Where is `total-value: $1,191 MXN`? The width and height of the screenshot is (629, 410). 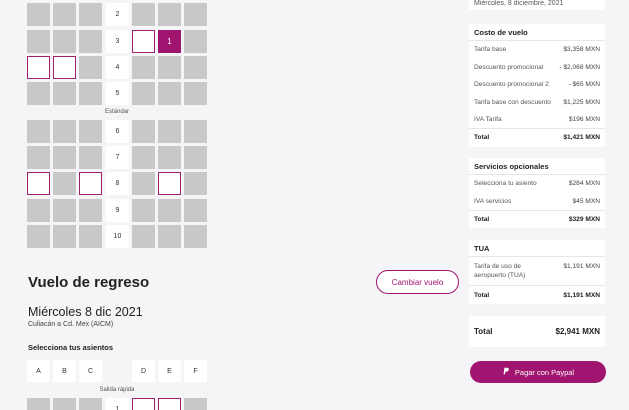 total-value: $1,191 MXN is located at coordinates (581, 295).